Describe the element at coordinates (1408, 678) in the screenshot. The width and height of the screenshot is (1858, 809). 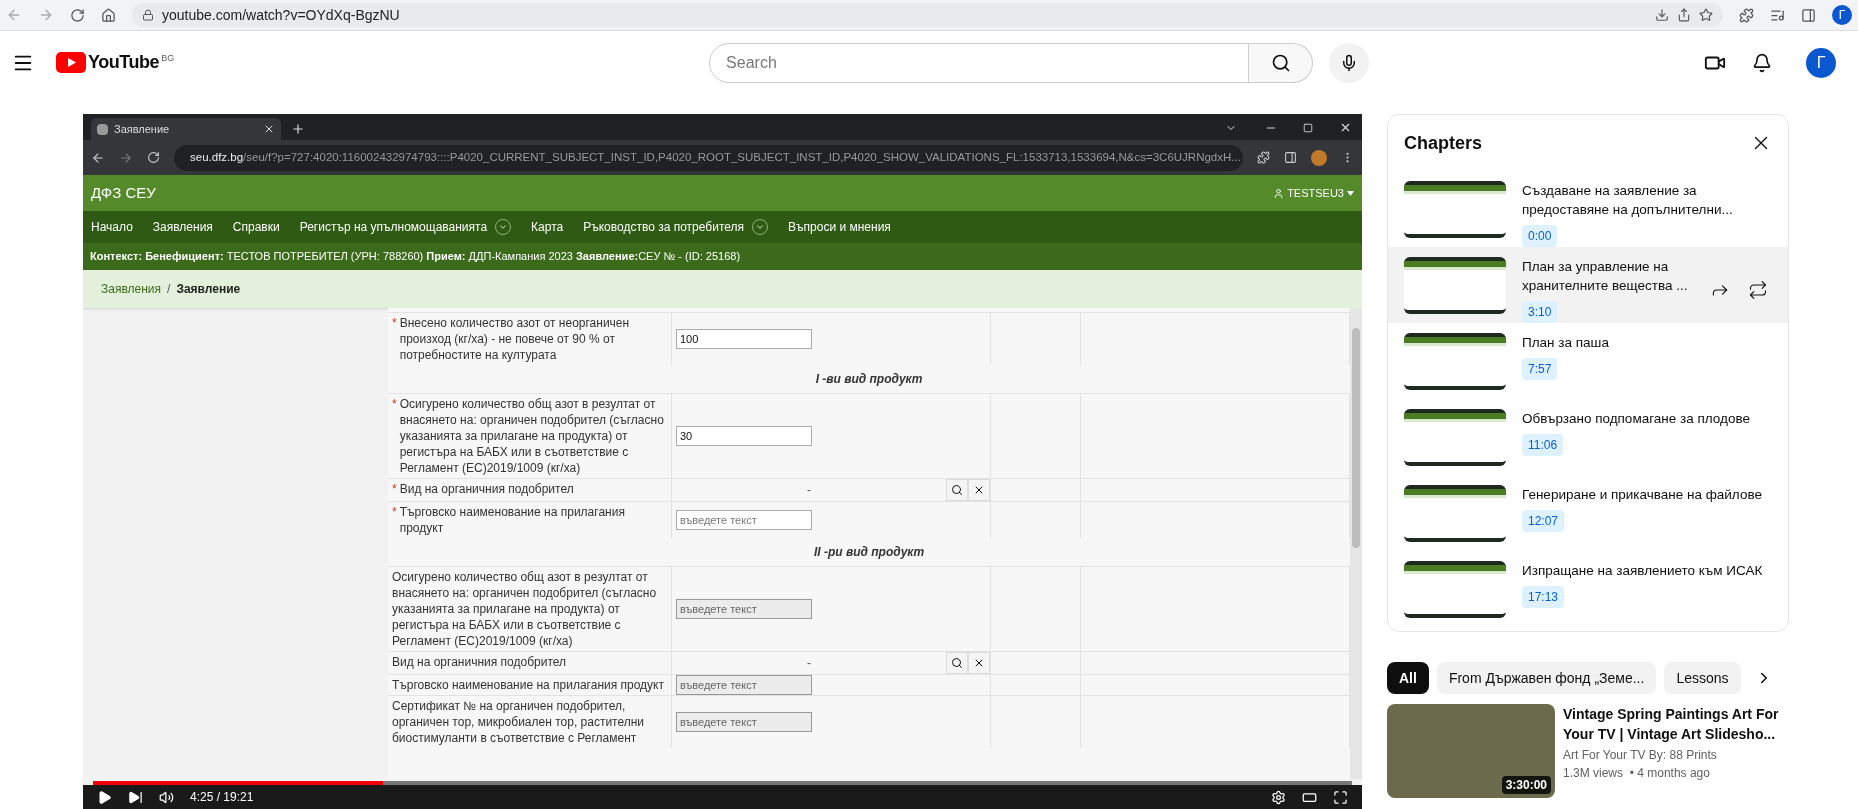
I see `filter-chip: All` at that location.